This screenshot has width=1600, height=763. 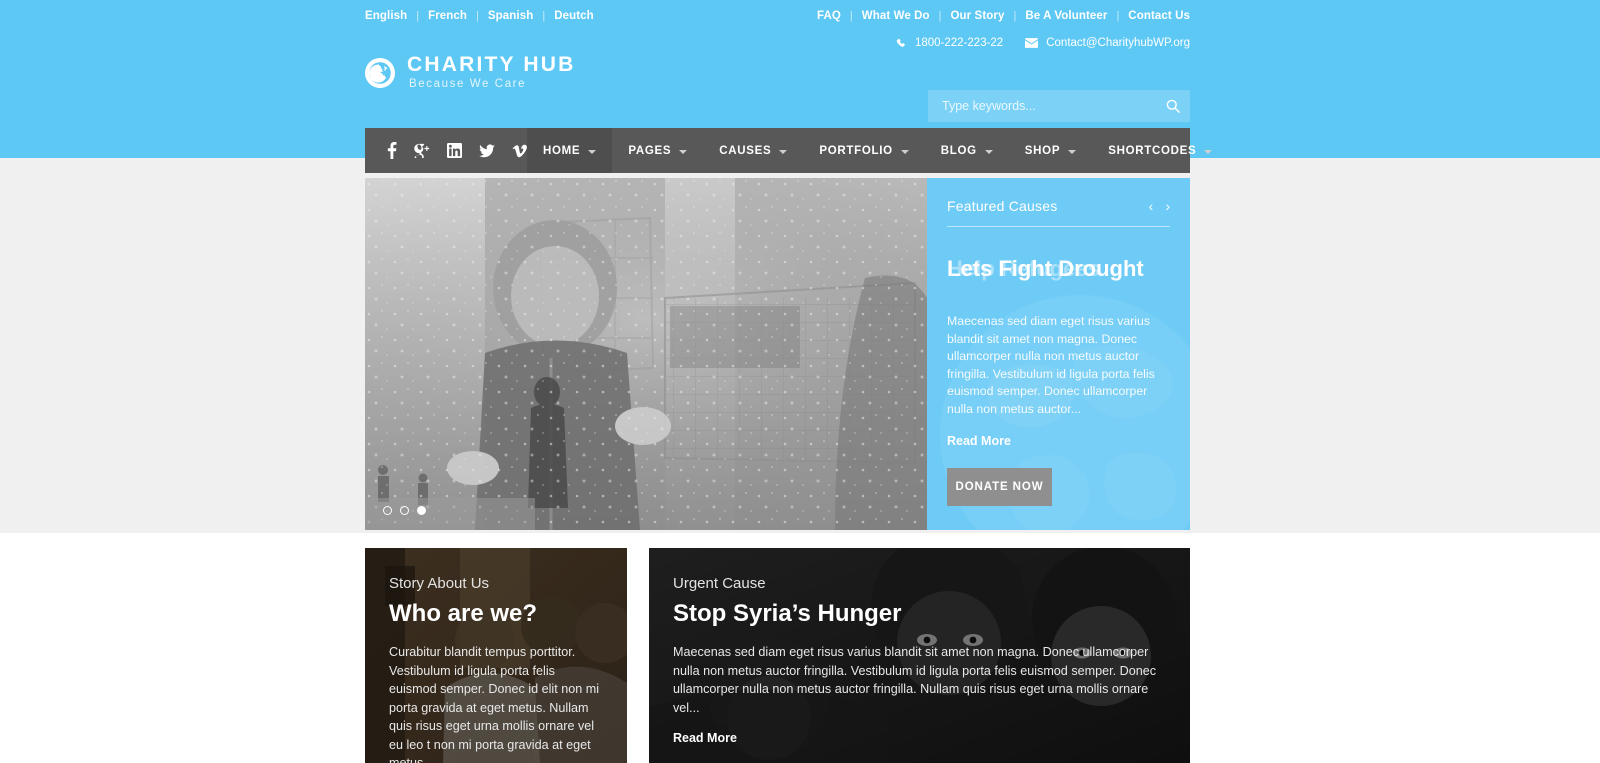 What do you see at coordinates (1167, 206) in the screenshot?
I see `chevron-right-icon: ›` at bounding box center [1167, 206].